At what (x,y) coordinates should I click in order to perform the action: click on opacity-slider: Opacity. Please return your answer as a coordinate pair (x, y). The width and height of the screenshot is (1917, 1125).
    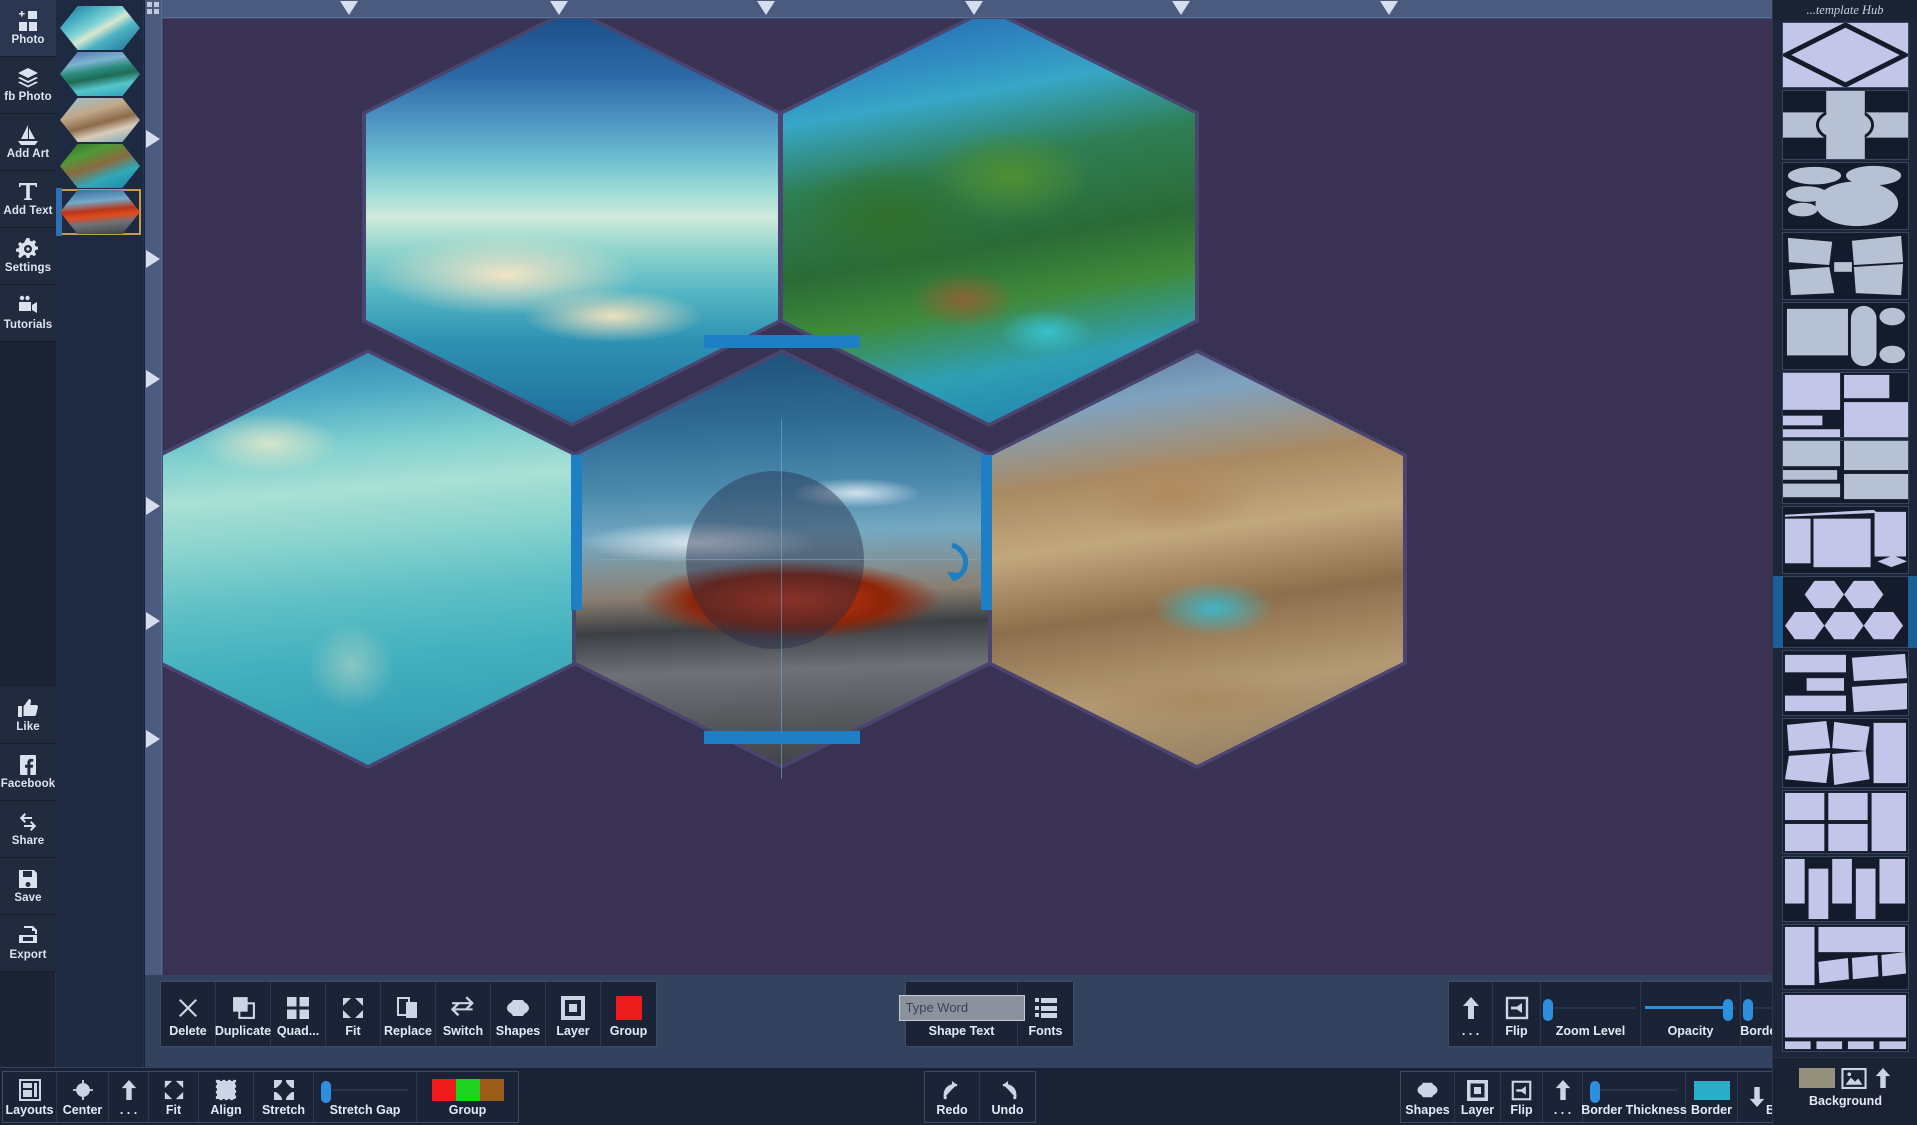
    Looking at the image, I should click on (1691, 1014).